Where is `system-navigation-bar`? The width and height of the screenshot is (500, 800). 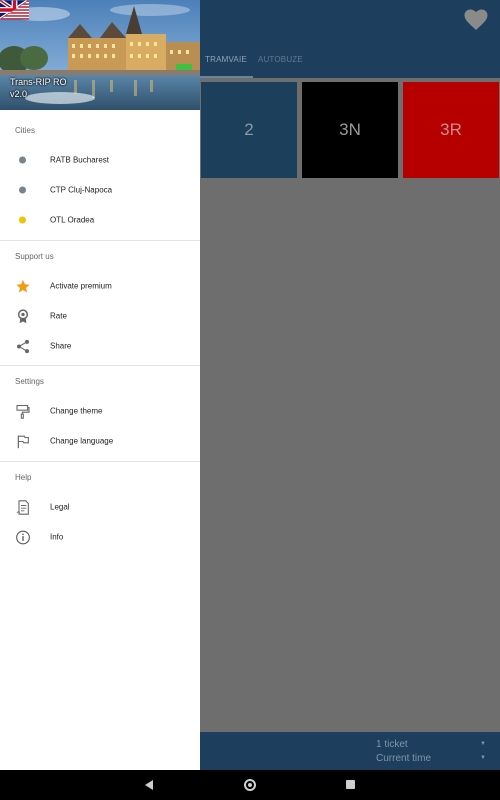 system-navigation-bar is located at coordinates (250, 785).